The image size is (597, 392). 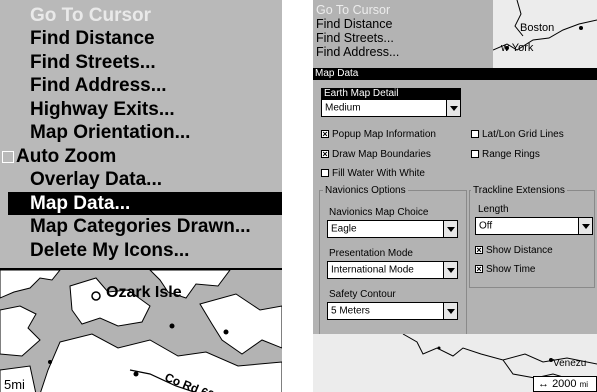 What do you see at coordinates (343, 108) in the screenshot?
I see `dropdown-value: Medium` at bounding box center [343, 108].